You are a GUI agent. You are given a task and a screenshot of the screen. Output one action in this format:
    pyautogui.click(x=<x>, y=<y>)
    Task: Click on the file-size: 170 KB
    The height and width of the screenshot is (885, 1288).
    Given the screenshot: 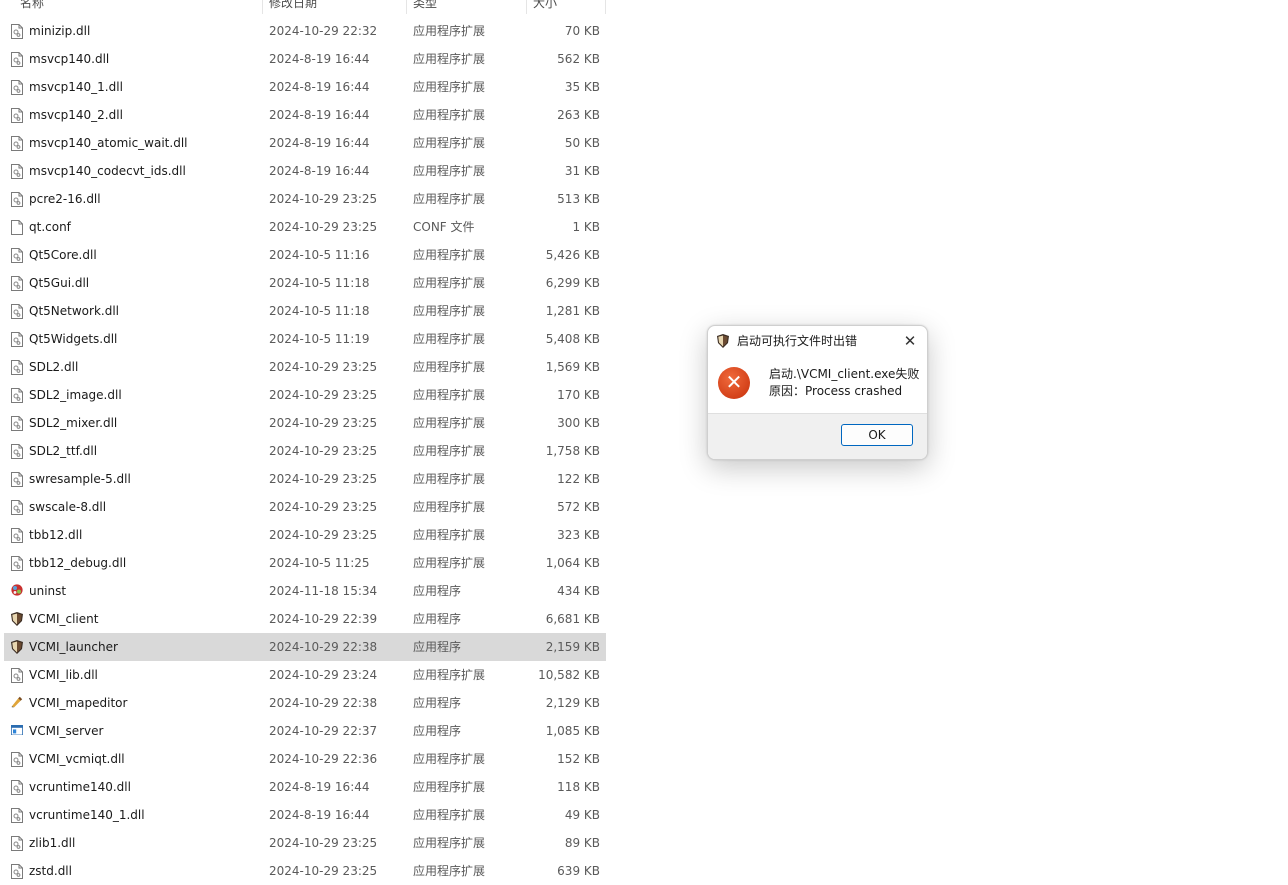 What is the action you would take?
    pyautogui.click(x=578, y=395)
    